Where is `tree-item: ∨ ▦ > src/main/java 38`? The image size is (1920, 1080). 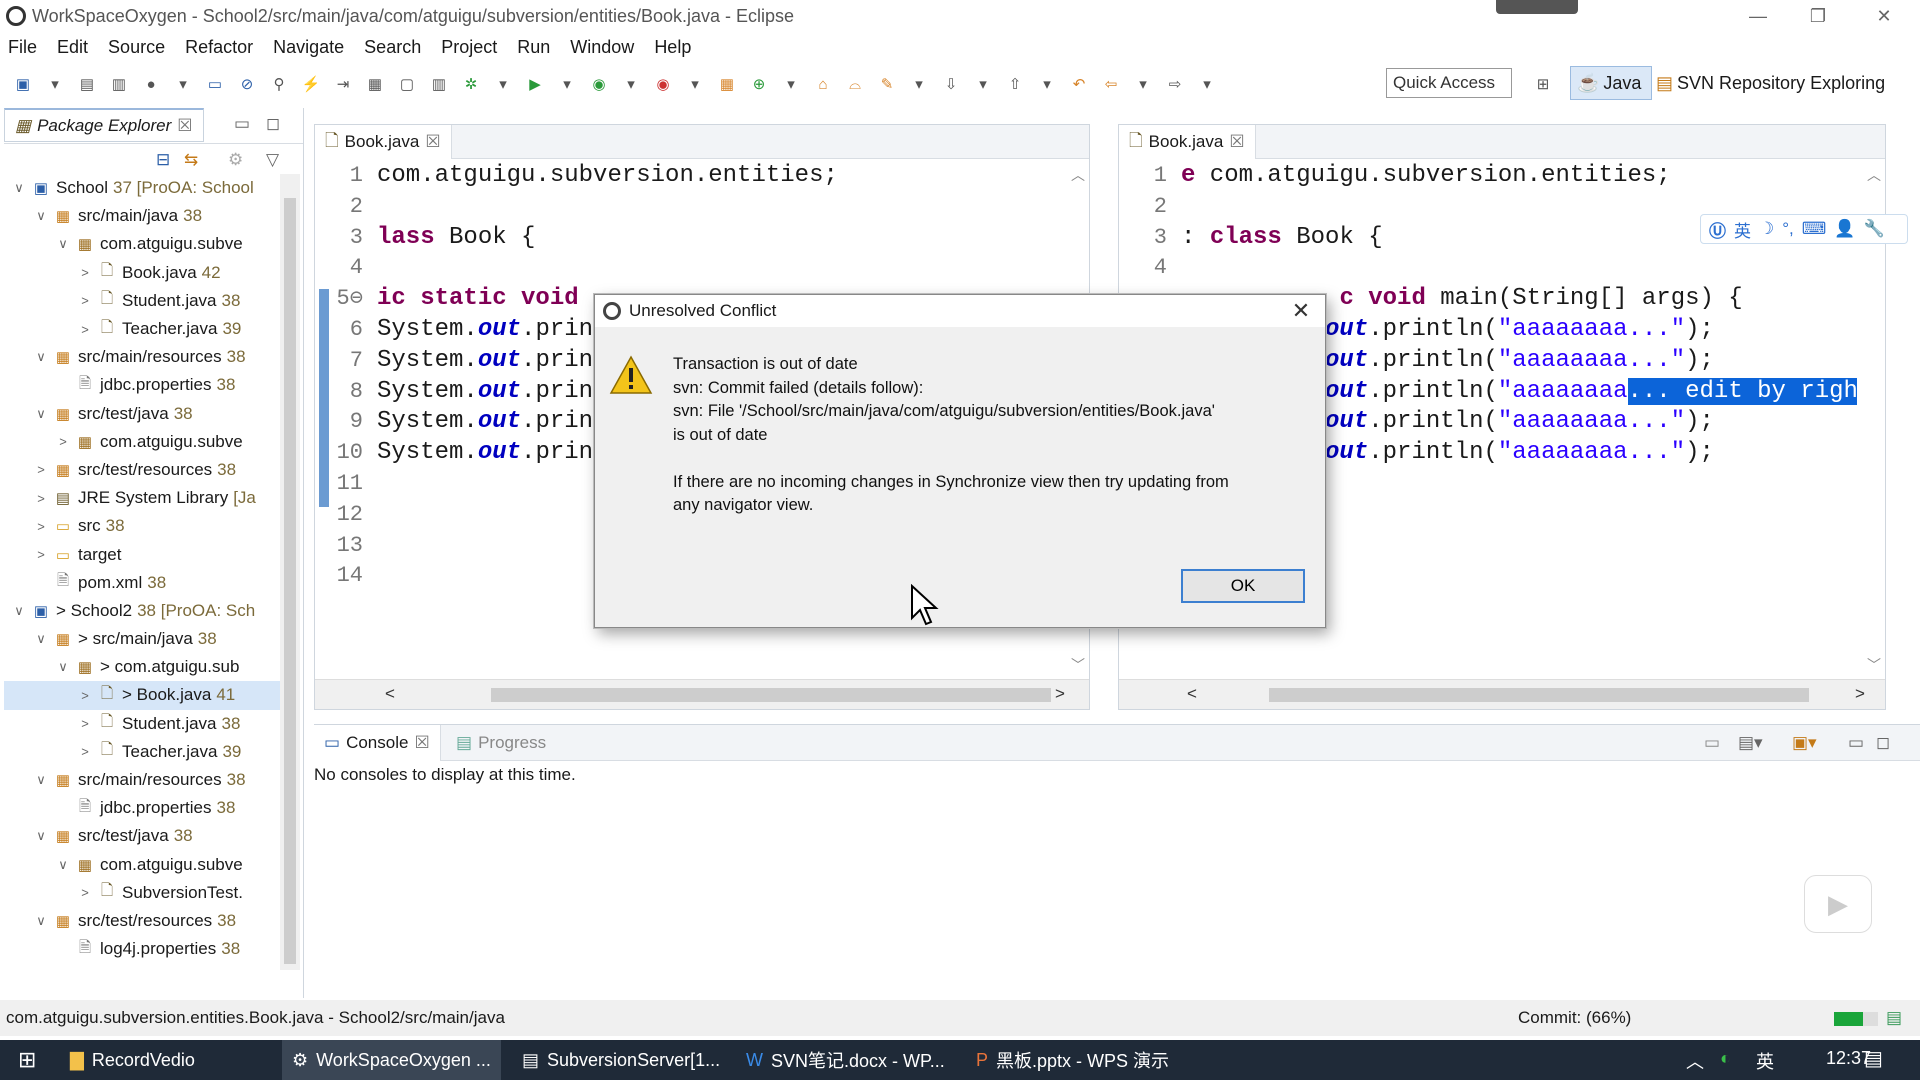
tree-item: ∨ ▦ > src/main/java 38 is located at coordinates (142, 639).